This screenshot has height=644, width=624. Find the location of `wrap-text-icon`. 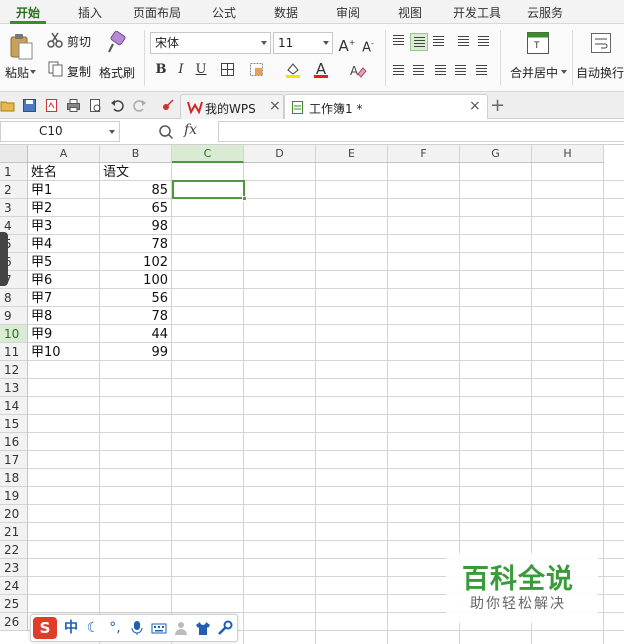

wrap-text-icon is located at coordinates (601, 43).